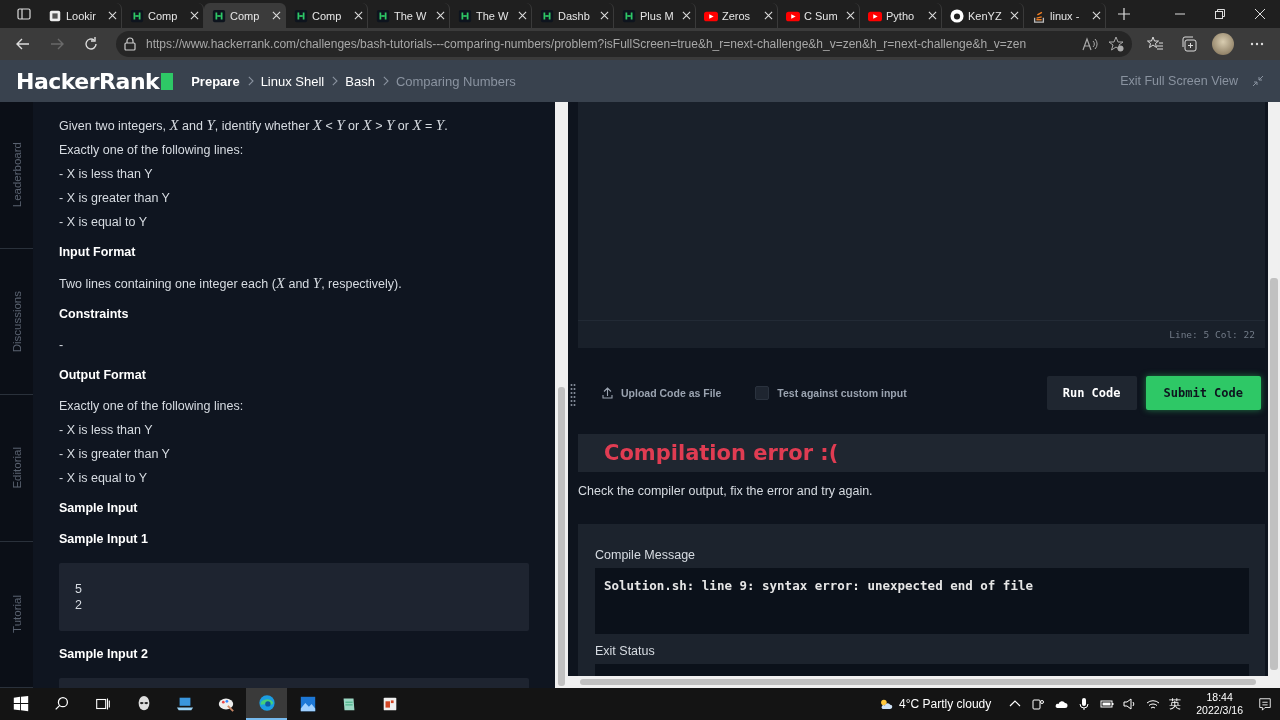  I want to click on image-icon, so click(307, 704).